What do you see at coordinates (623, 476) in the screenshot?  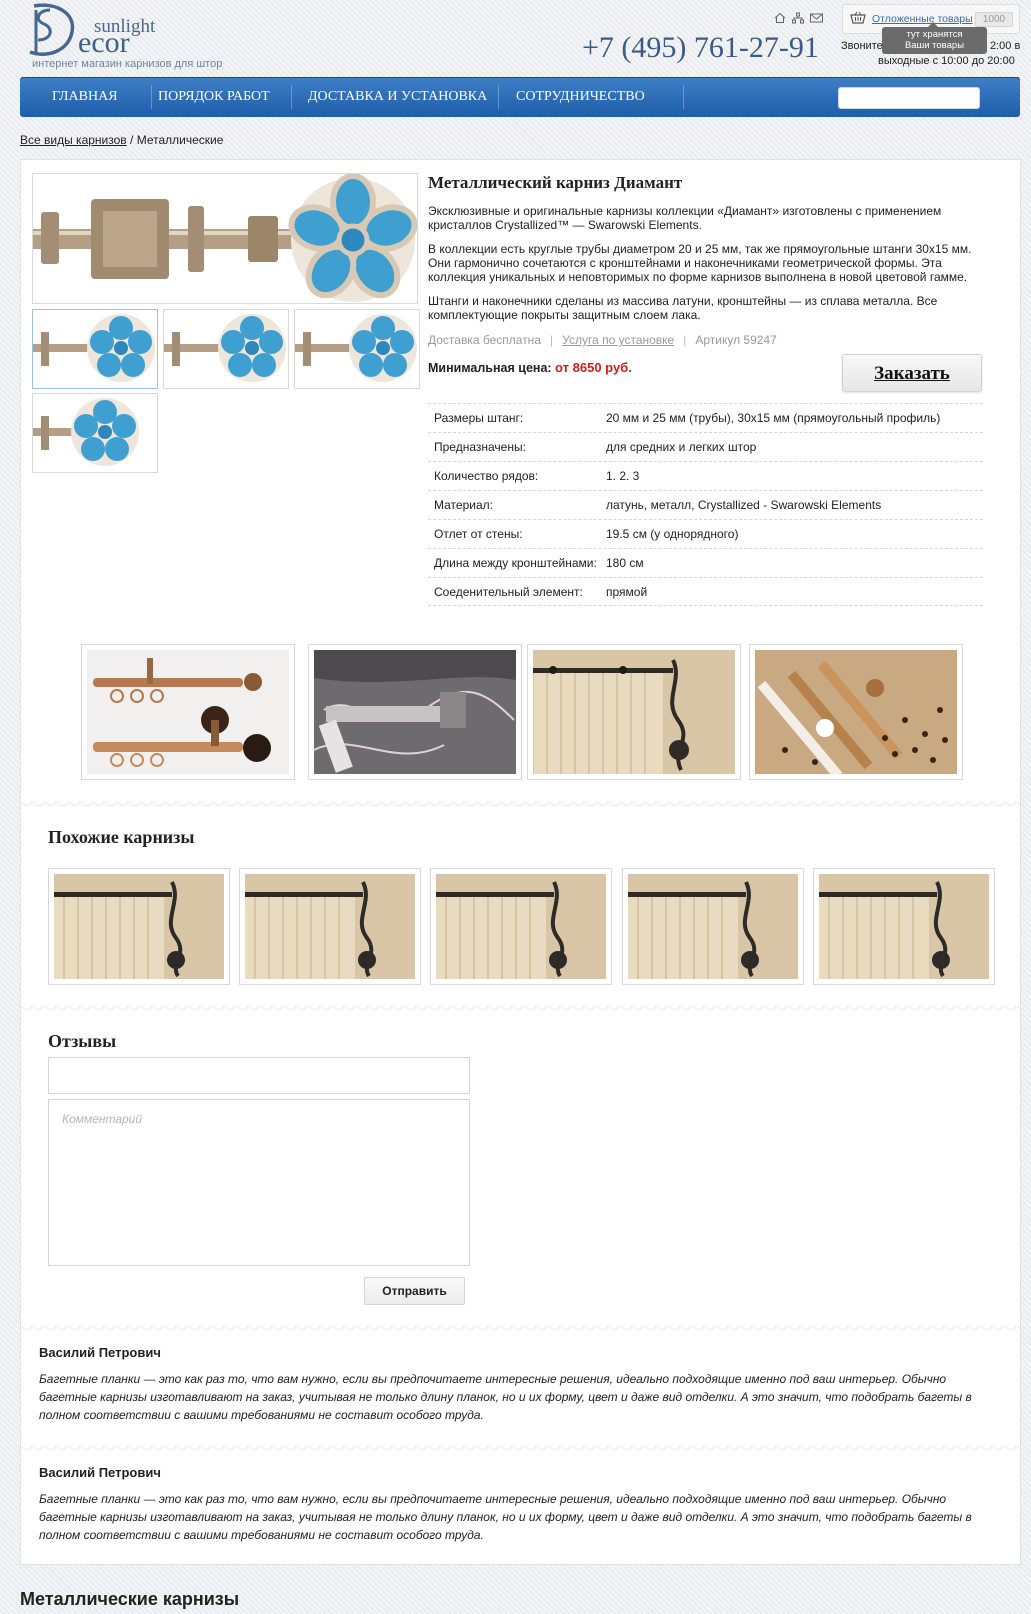 I see `spec-value: 1. 2. 3` at bounding box center [623, 476].